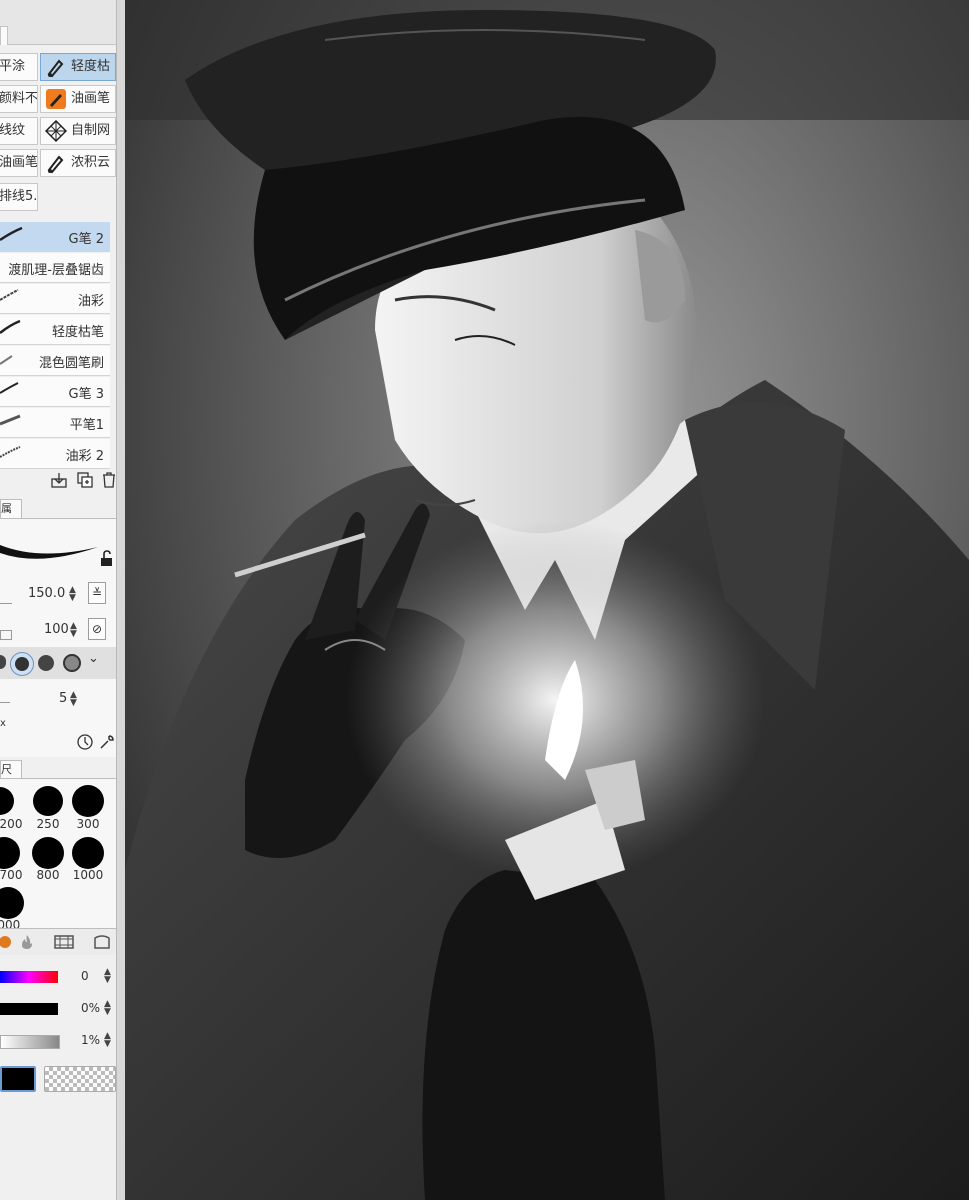  Describe the element at coordinates (97, 629) in the screenshot. I see `opacity-dynamics-button: ⊘` at that location.